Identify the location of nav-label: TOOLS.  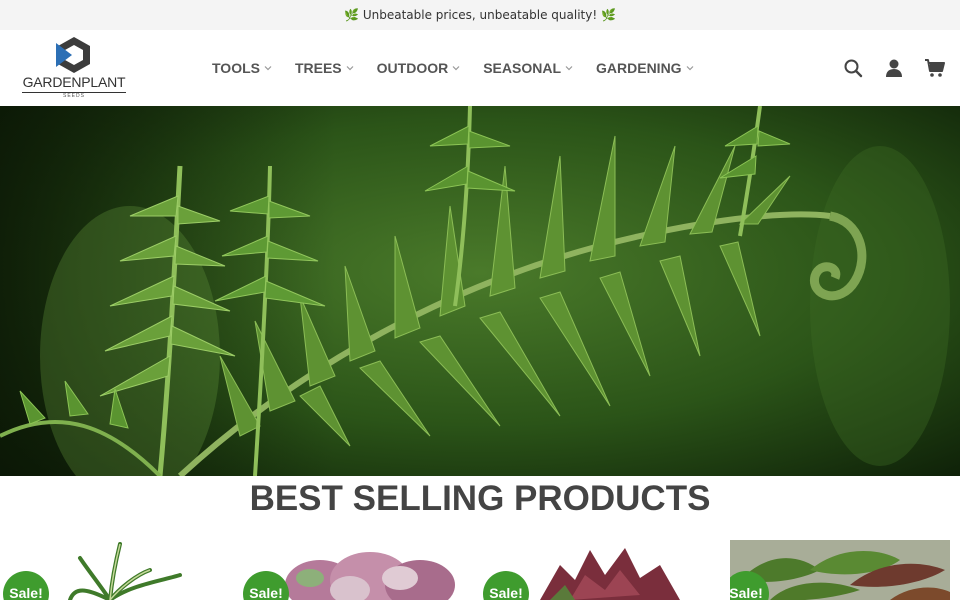
(236, 68).